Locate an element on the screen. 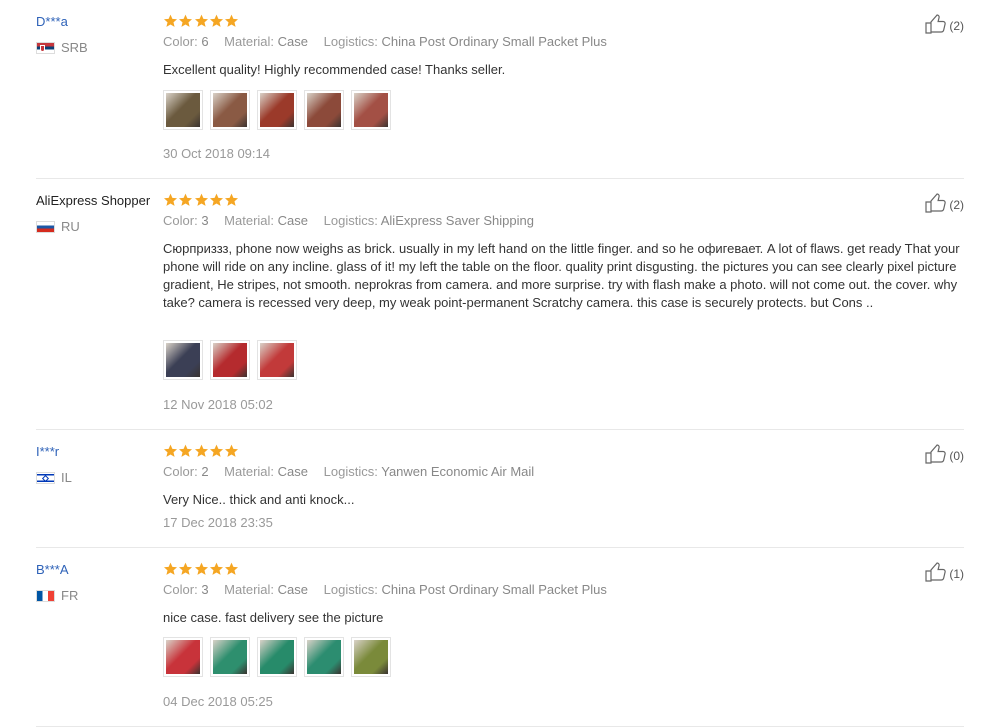  color-label: Color: is located at coordinates (180, 41).